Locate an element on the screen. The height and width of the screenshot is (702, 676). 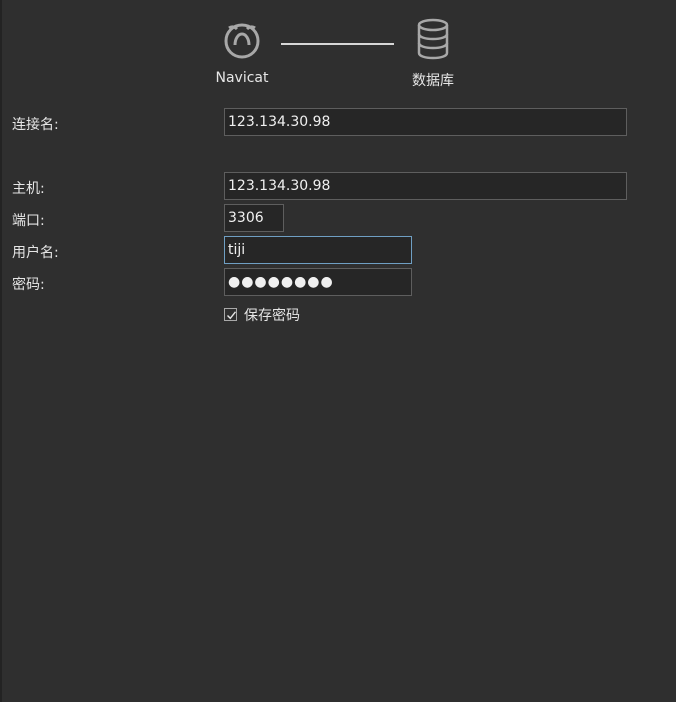
host-input is located at coordinates (425, 186).